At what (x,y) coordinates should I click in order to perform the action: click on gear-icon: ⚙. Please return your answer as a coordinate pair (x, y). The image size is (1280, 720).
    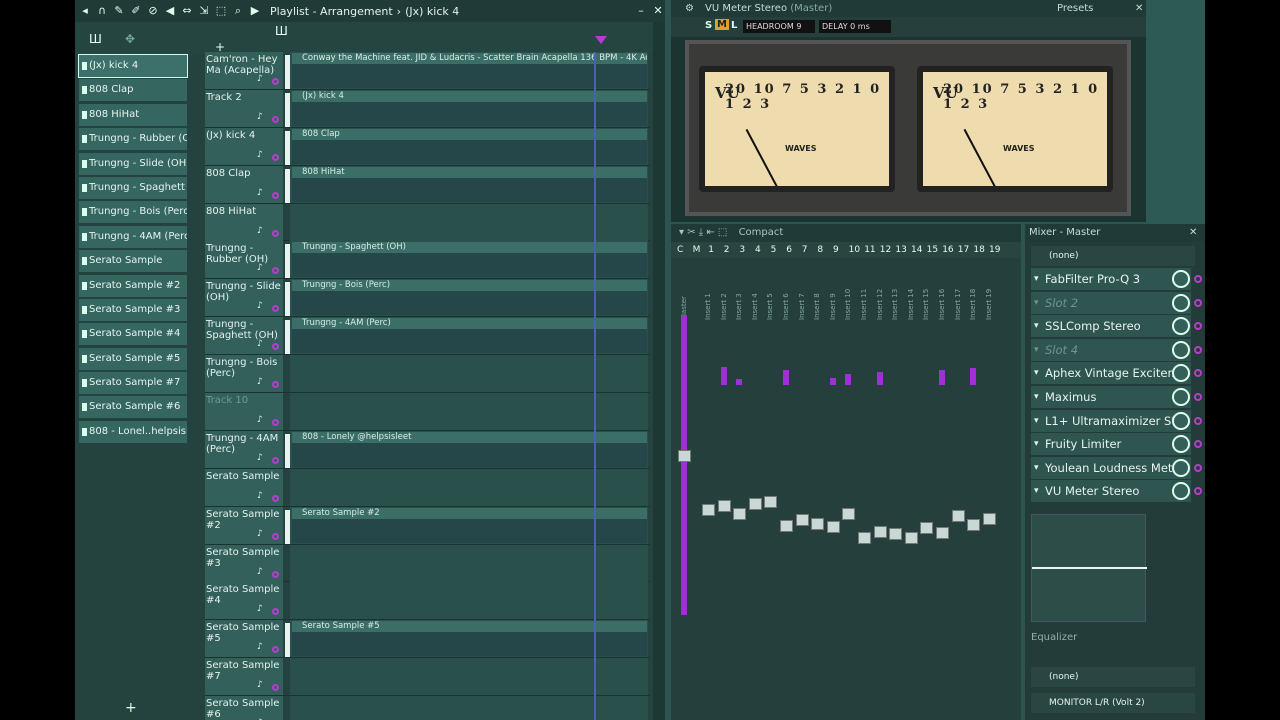
    Looking at the image, I should click on (689, 8).